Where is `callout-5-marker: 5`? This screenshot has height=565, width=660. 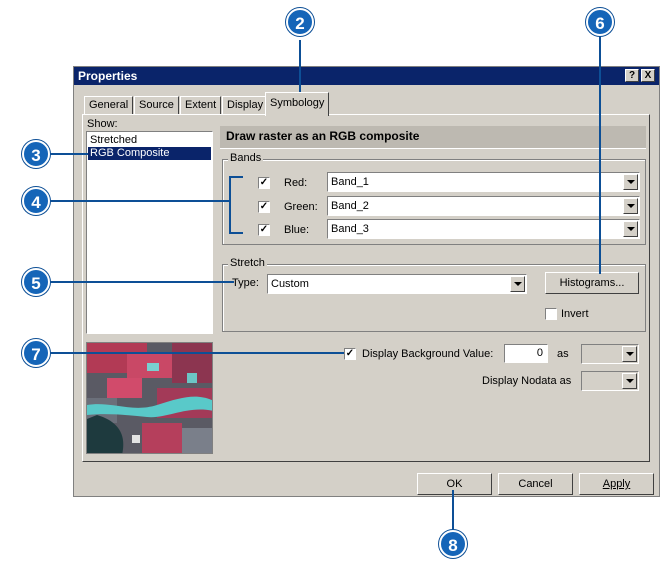 callout-5-marker: 5 is located at coordinates (36, 282).